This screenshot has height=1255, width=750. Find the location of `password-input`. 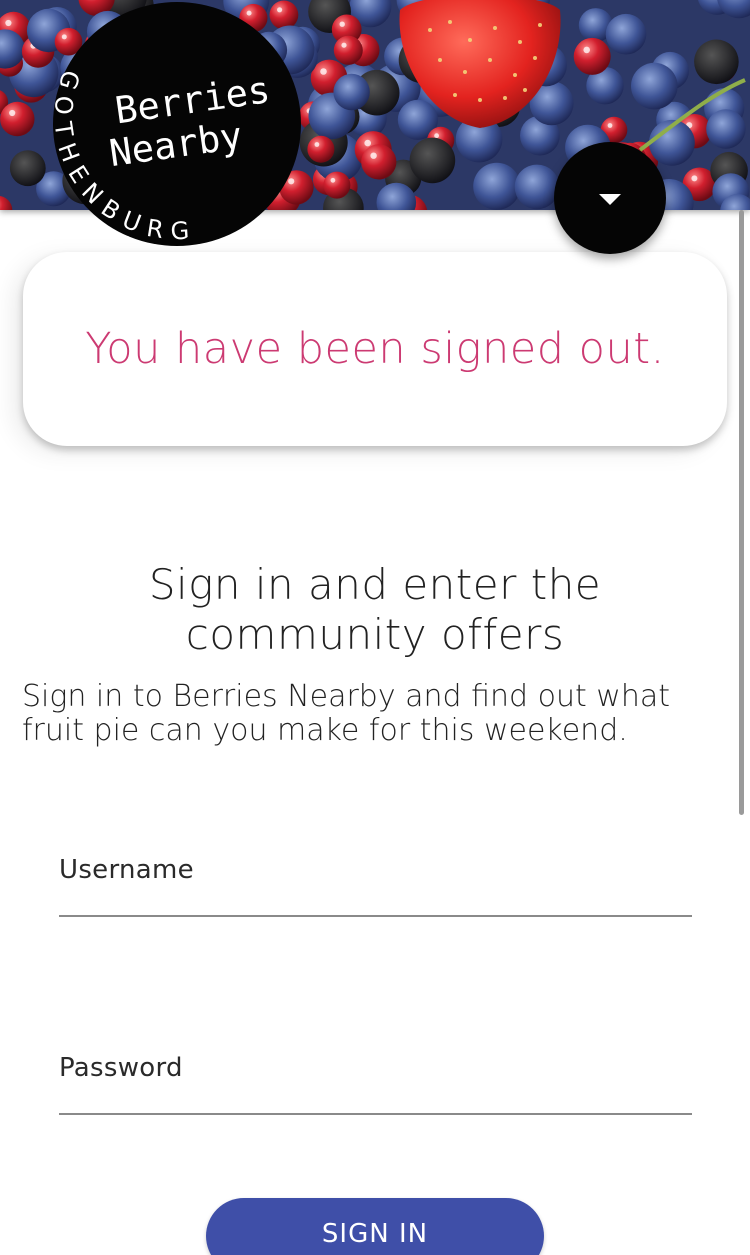

password-input is located at coordinates (377, 1084).